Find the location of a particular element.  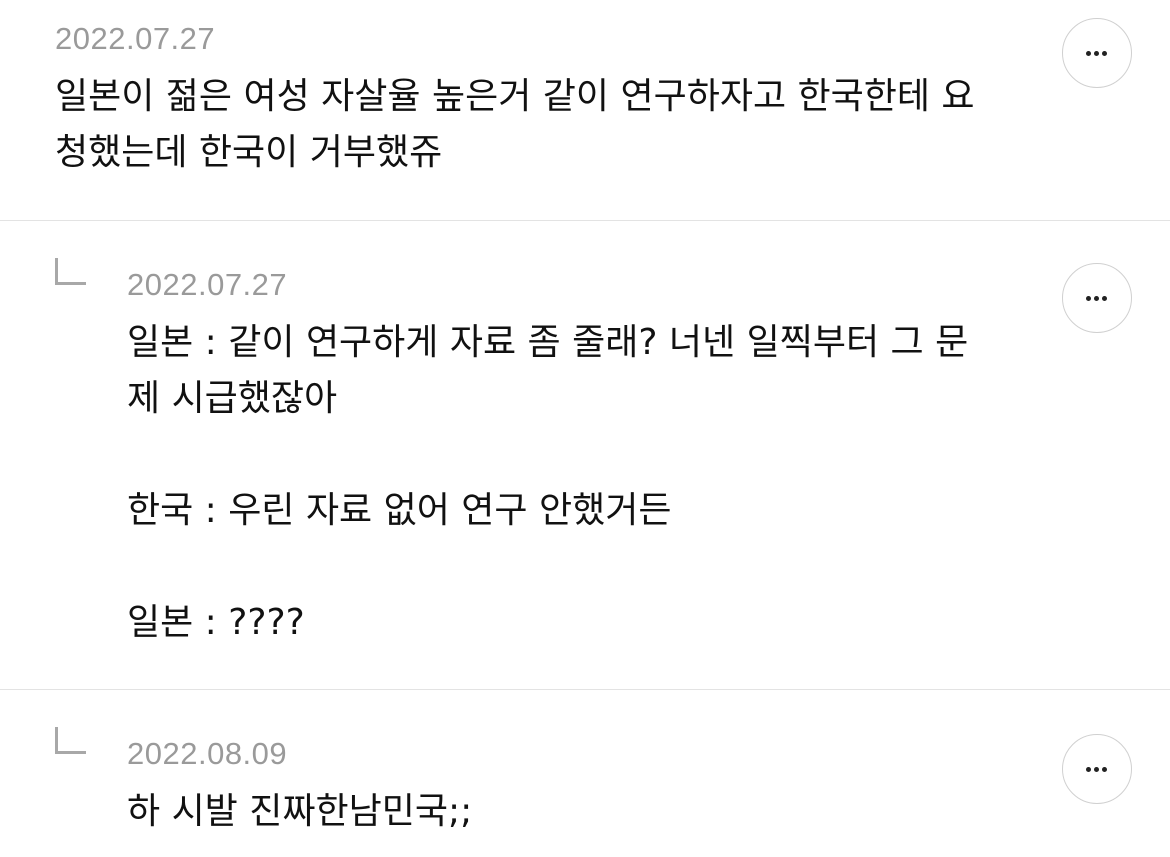

comment-date: 2022.08.09 is located at coordinates (207, 753).